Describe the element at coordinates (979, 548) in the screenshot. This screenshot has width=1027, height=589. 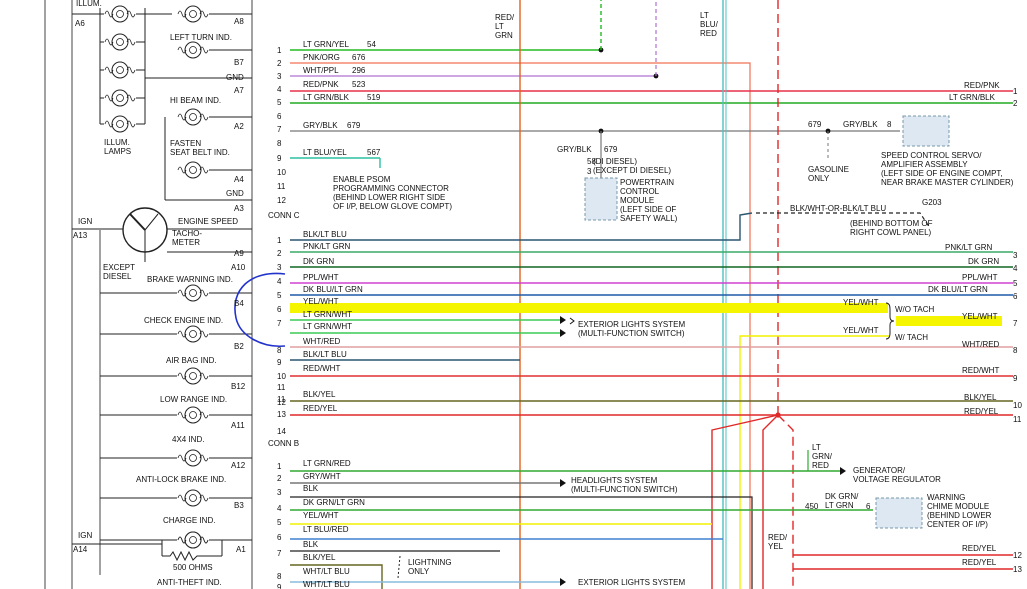
I see `right-wire-label: RED/YEL` at that location.